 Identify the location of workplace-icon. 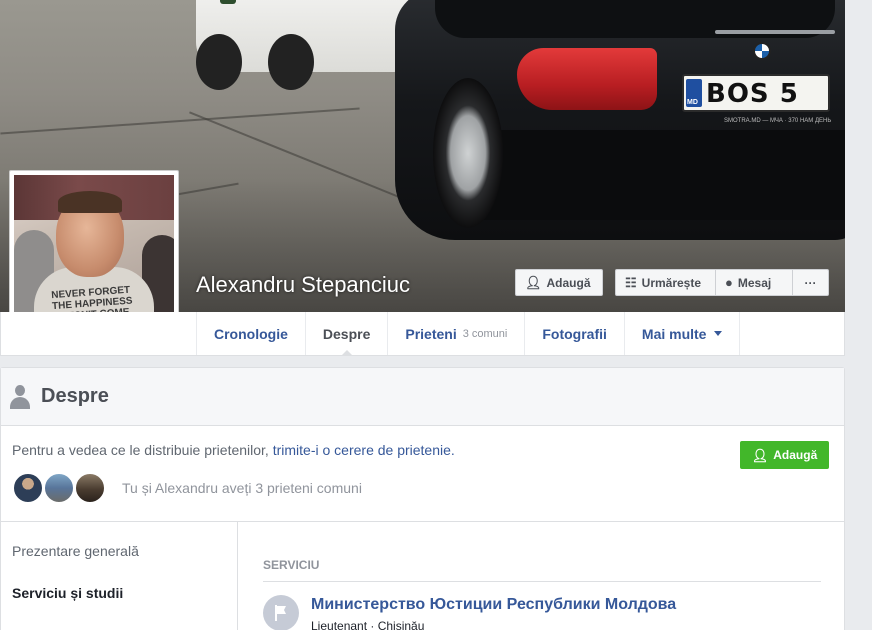
(281, 612).